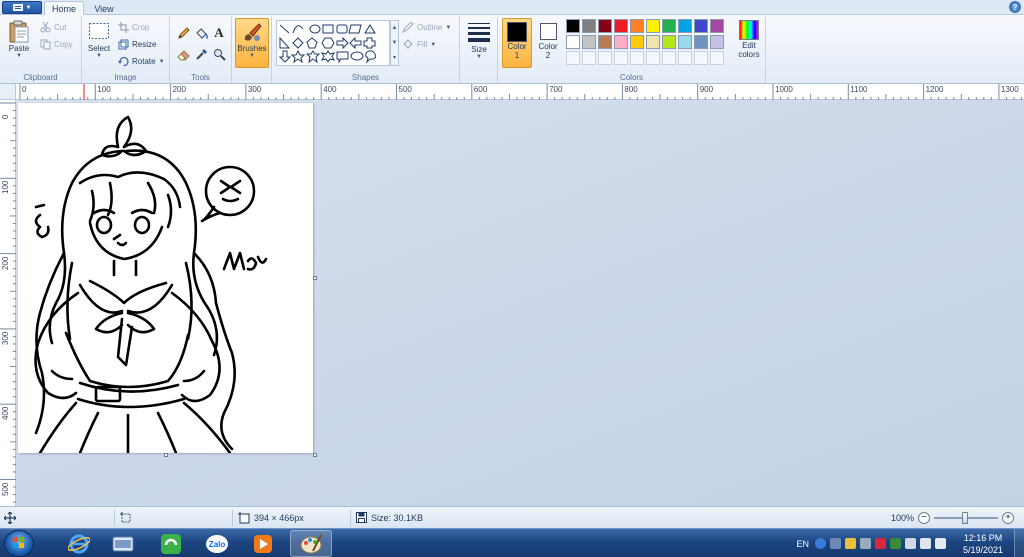 This screenshot has height=557, width=1024. Describe the element at coordinates (1008, 518) in the screenshot. I see `zoom-in-button: +` at that location.